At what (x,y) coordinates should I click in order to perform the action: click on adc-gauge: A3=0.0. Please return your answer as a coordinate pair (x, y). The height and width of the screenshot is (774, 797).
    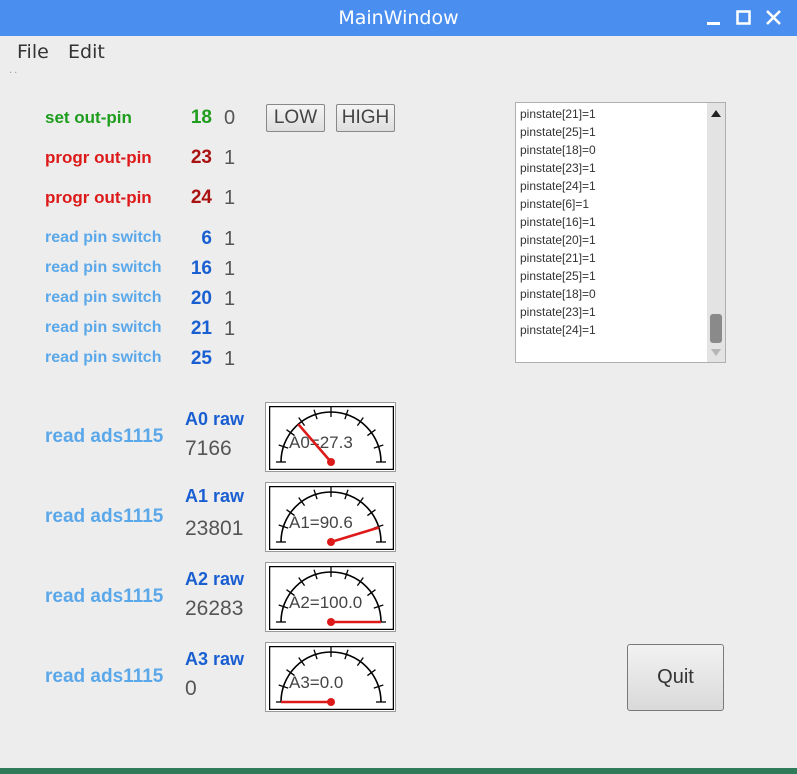
    Looking at the image, I should click on (330, 677).